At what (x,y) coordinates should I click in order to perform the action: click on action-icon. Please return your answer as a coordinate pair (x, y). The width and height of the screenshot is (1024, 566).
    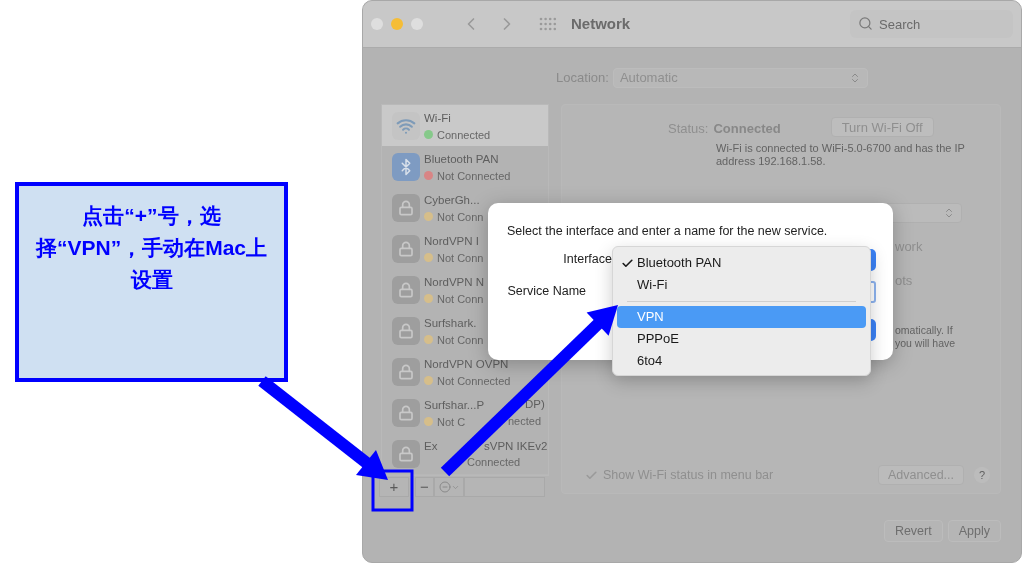
    Looking at the image, I should click on (444, 487).